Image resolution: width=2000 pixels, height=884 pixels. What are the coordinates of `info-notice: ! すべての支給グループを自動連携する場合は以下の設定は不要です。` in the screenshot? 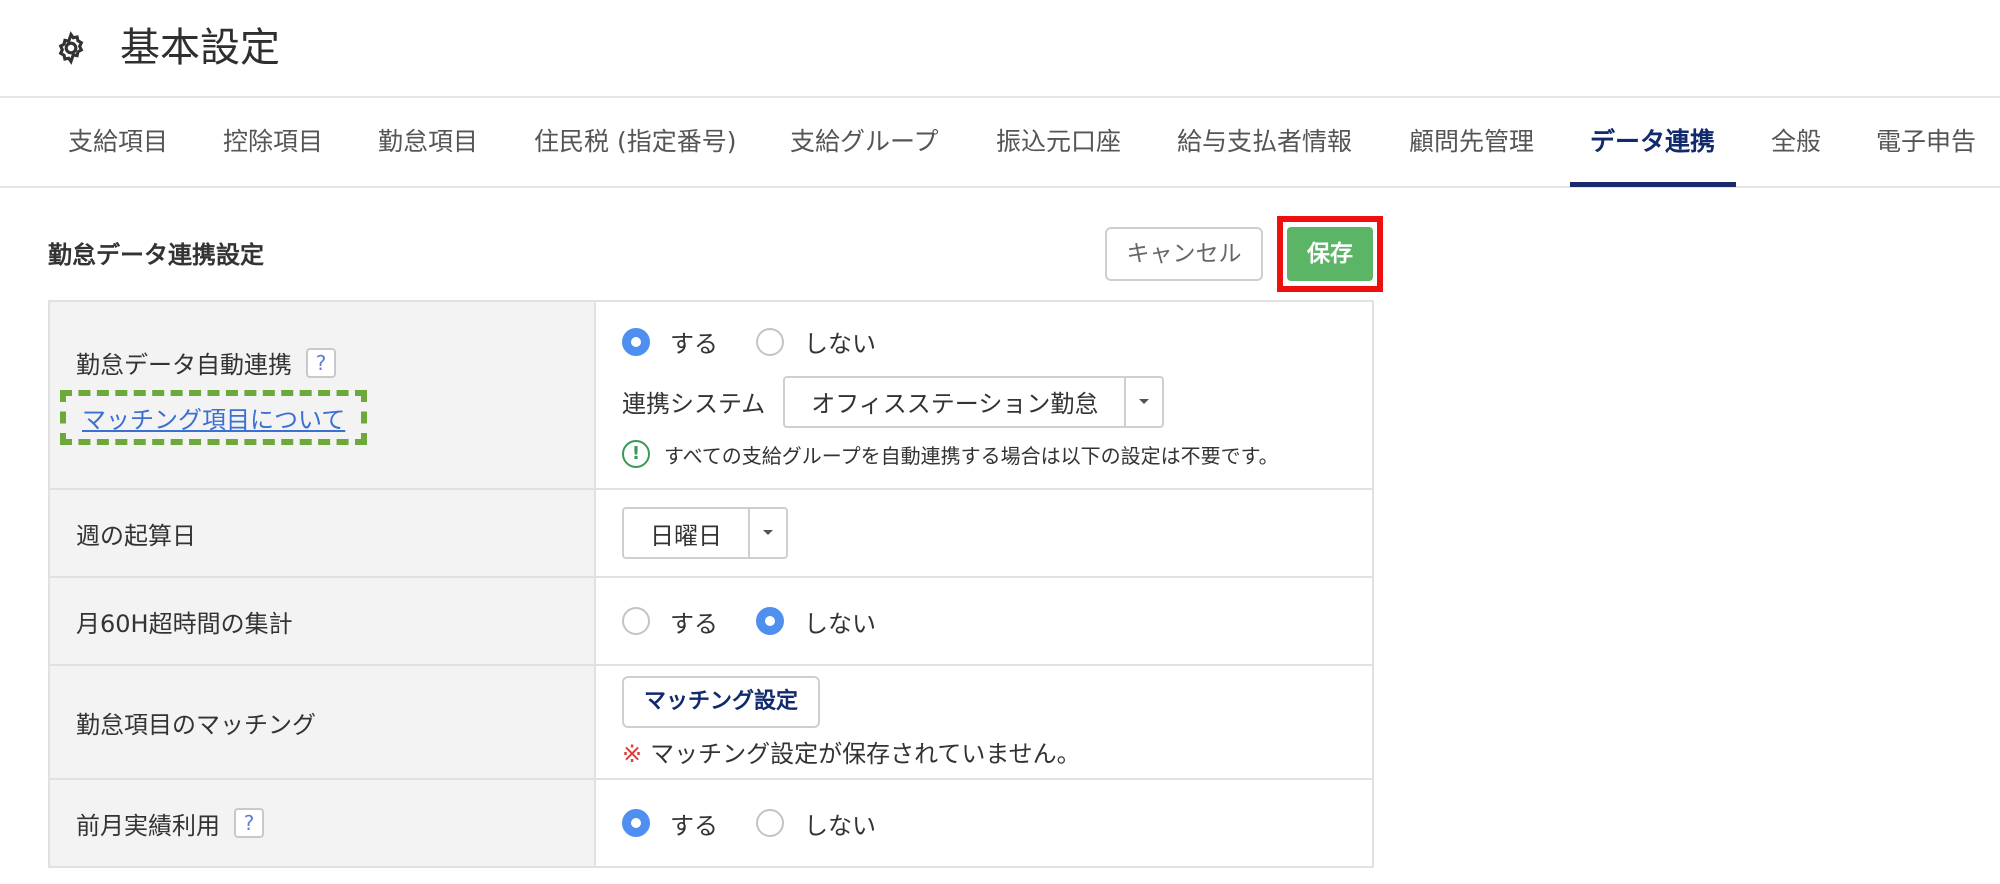 It's located at (997, 454).